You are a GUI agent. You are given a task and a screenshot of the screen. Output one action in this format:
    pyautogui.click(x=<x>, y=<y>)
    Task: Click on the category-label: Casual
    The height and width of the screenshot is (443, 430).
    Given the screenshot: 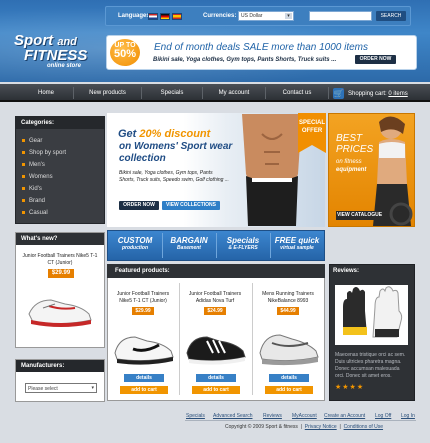 What is the action you would take?
    pyautogui.click(x=38, y=213)
    